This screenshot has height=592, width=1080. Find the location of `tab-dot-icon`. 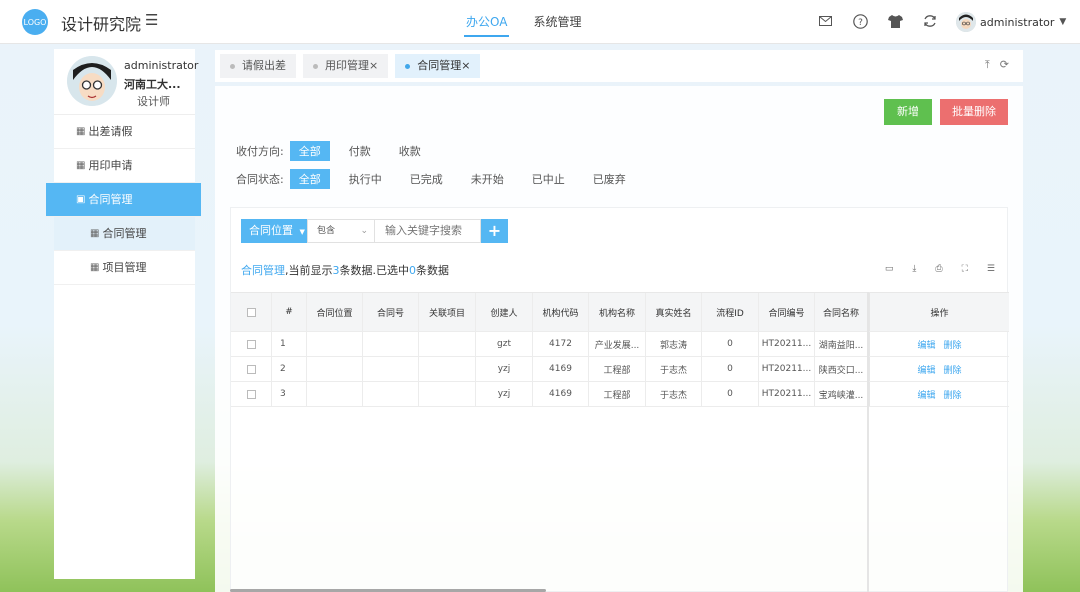

tab-dot-icon is located at coordinates (315, 66).